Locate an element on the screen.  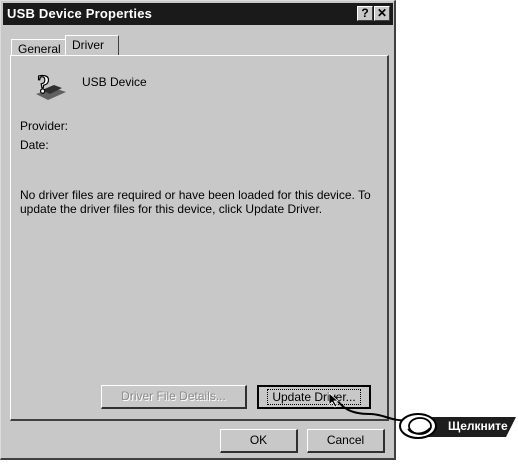
device-name: USB Device is located at coordinates (114, 82).